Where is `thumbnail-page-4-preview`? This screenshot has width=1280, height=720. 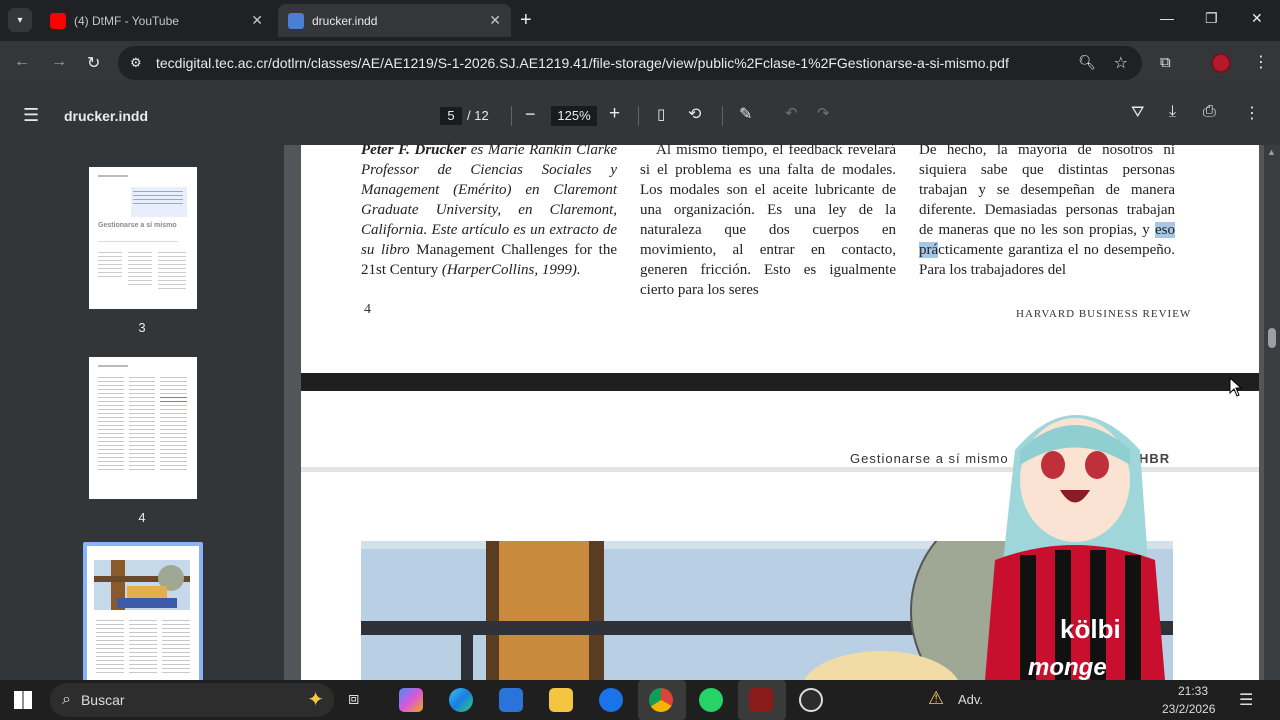 thumbnail-page-4-preview is located at coordinates (142, 417).